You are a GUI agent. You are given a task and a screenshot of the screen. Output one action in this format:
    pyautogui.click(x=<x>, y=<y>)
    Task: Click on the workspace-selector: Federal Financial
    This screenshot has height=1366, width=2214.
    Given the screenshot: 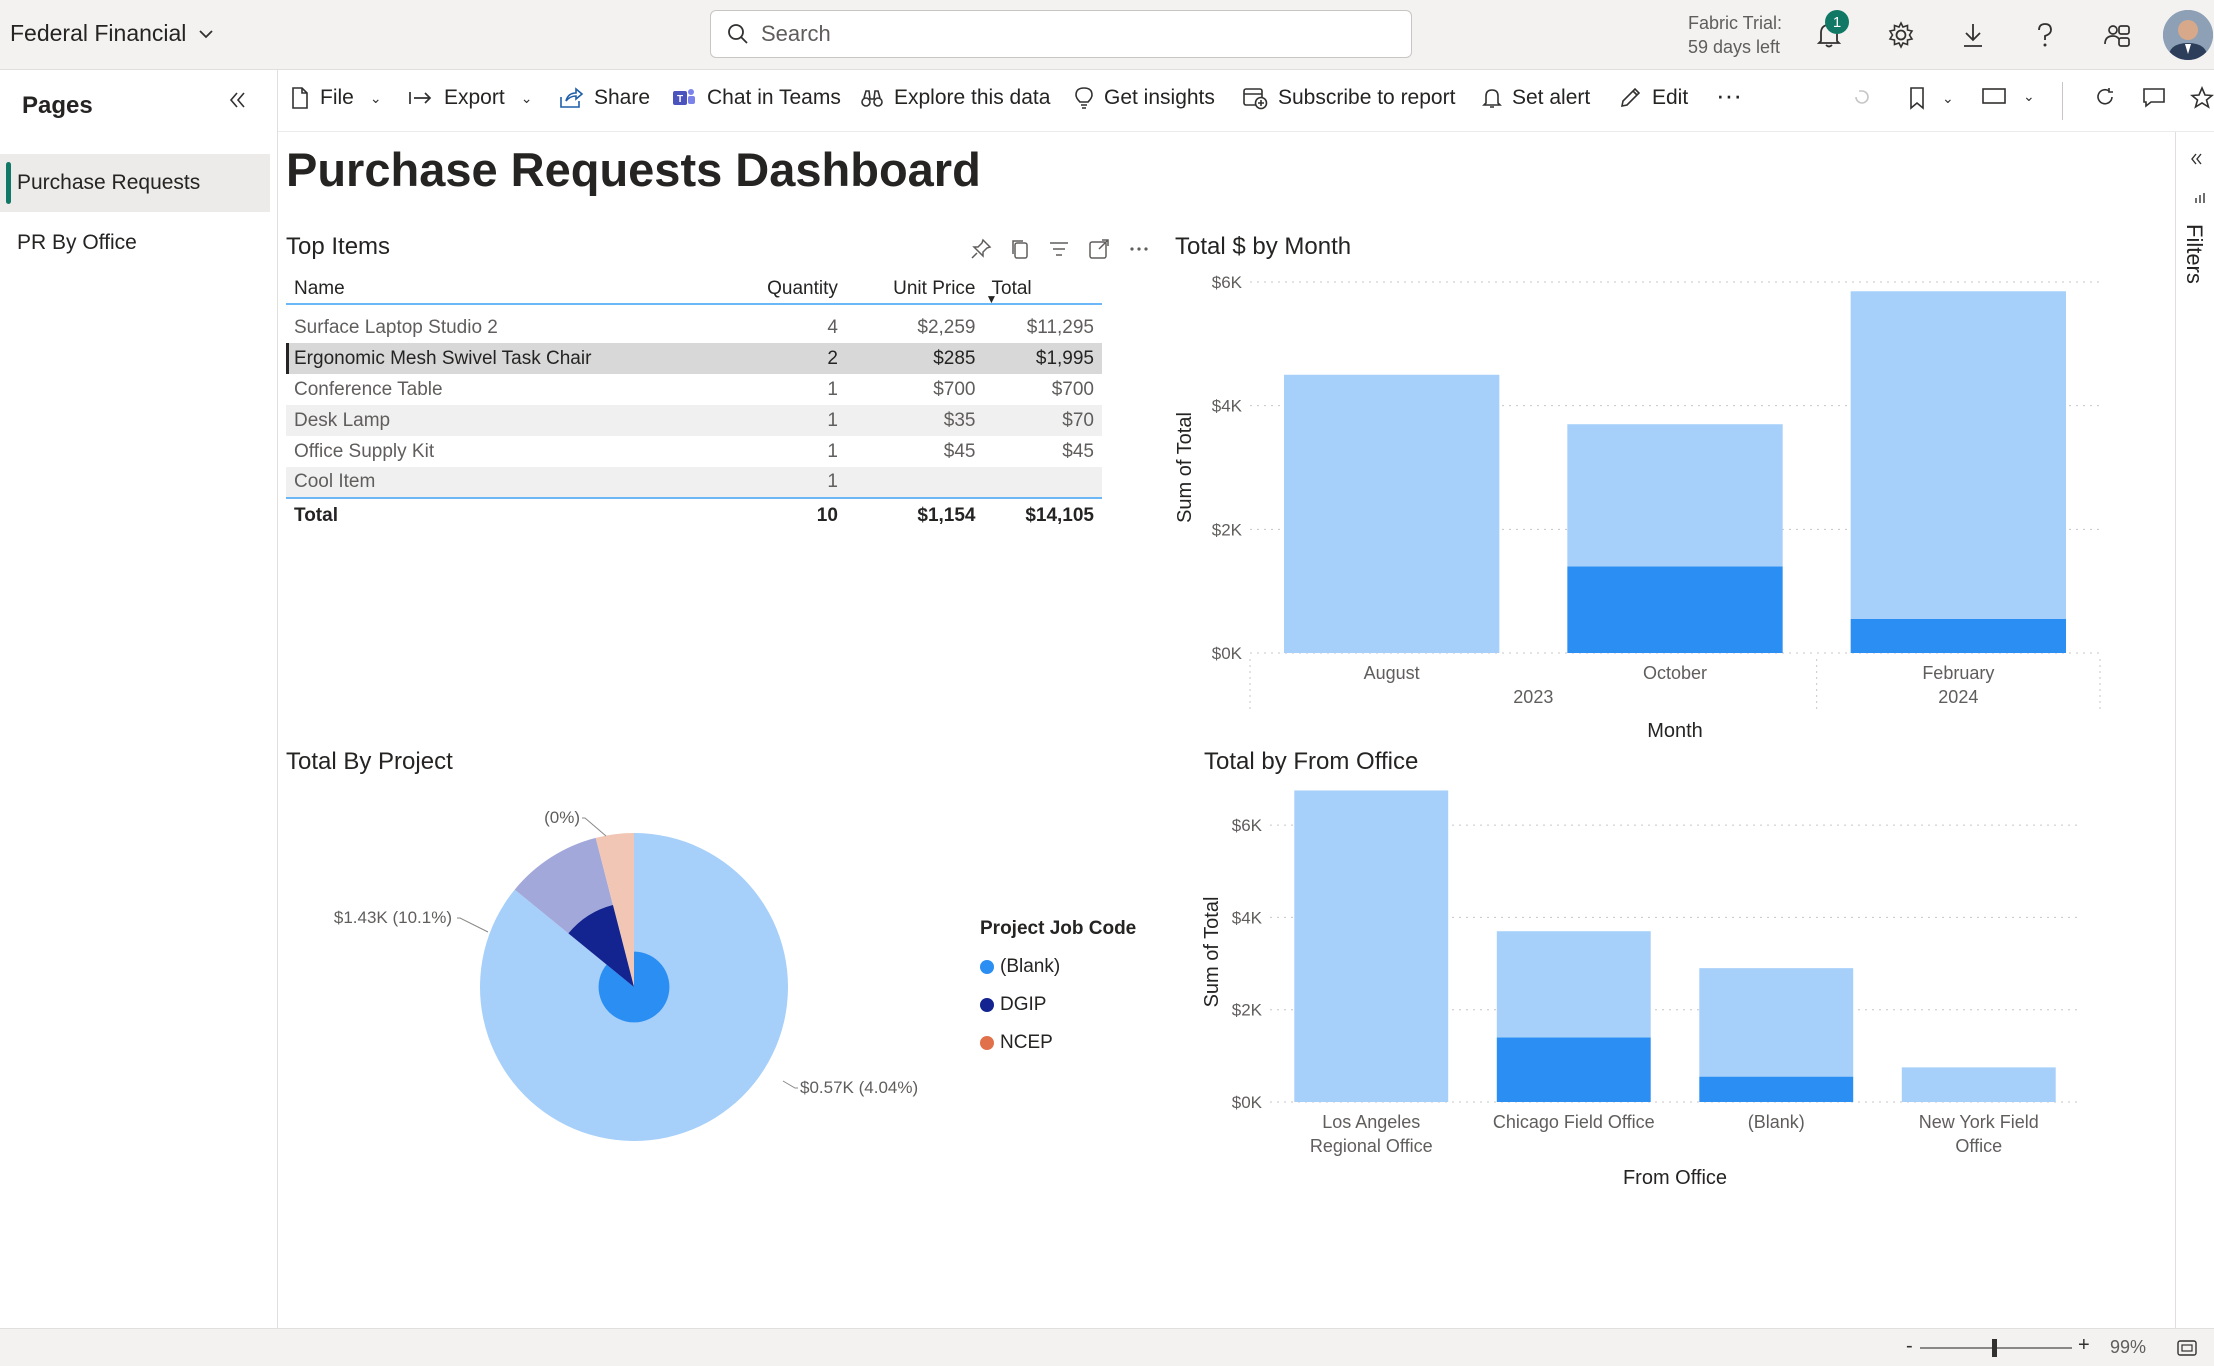 What is the action you would take?
    pyautogui.click(x=112, y=33)
    